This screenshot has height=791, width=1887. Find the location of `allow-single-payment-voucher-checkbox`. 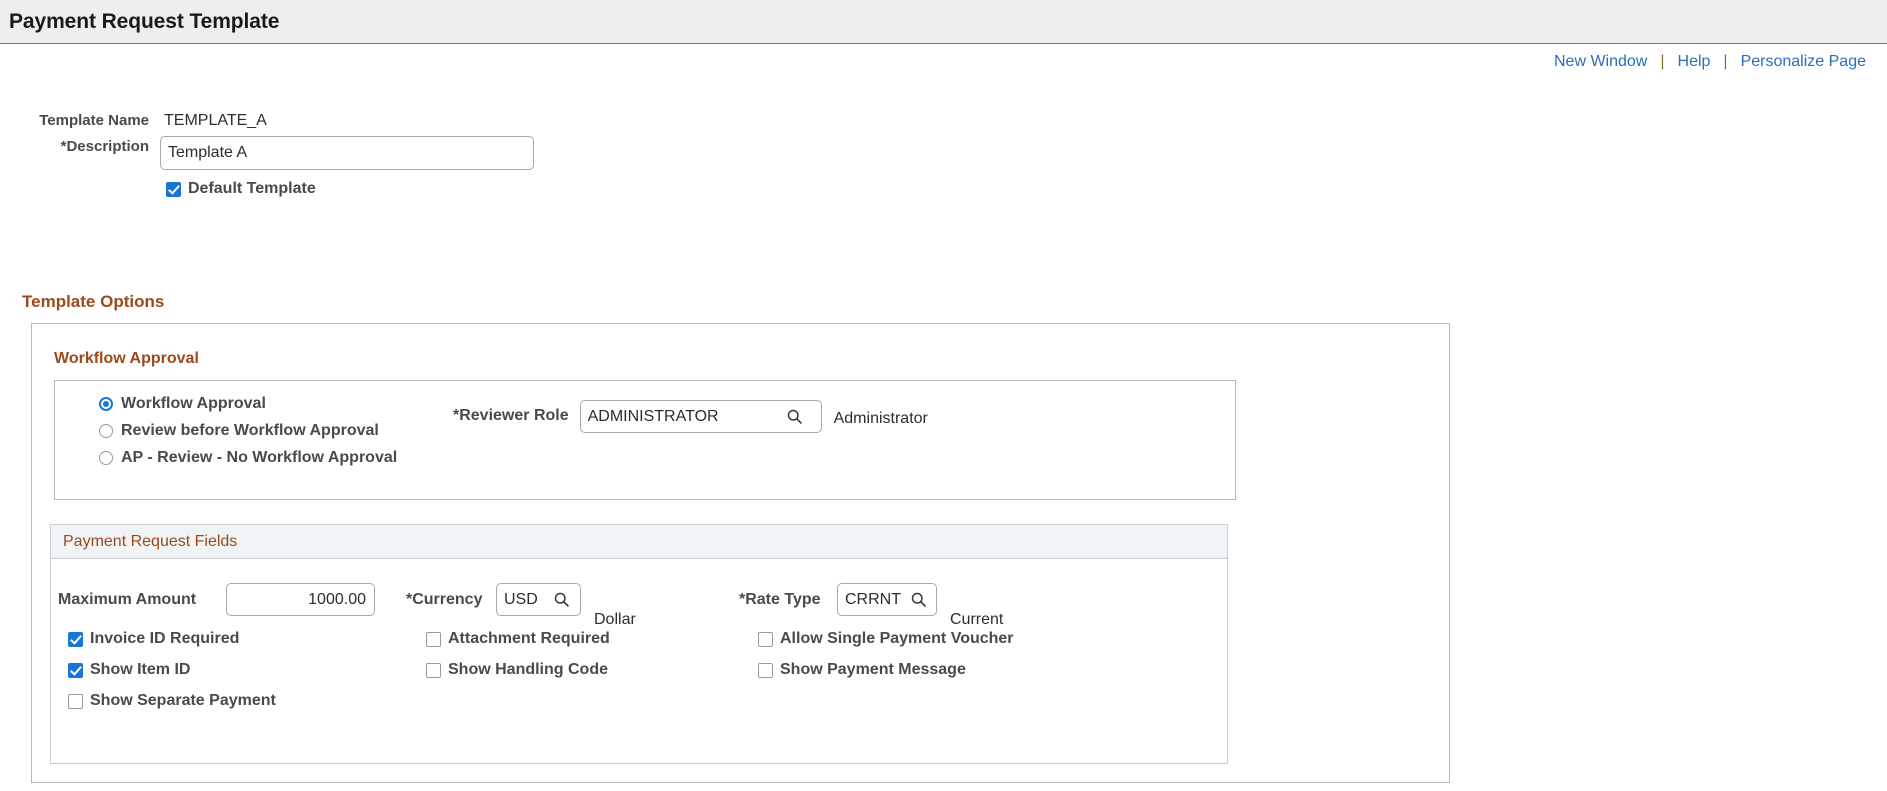

allow-single-payment-voucher-checkbox is located at coordinates (765, 639).